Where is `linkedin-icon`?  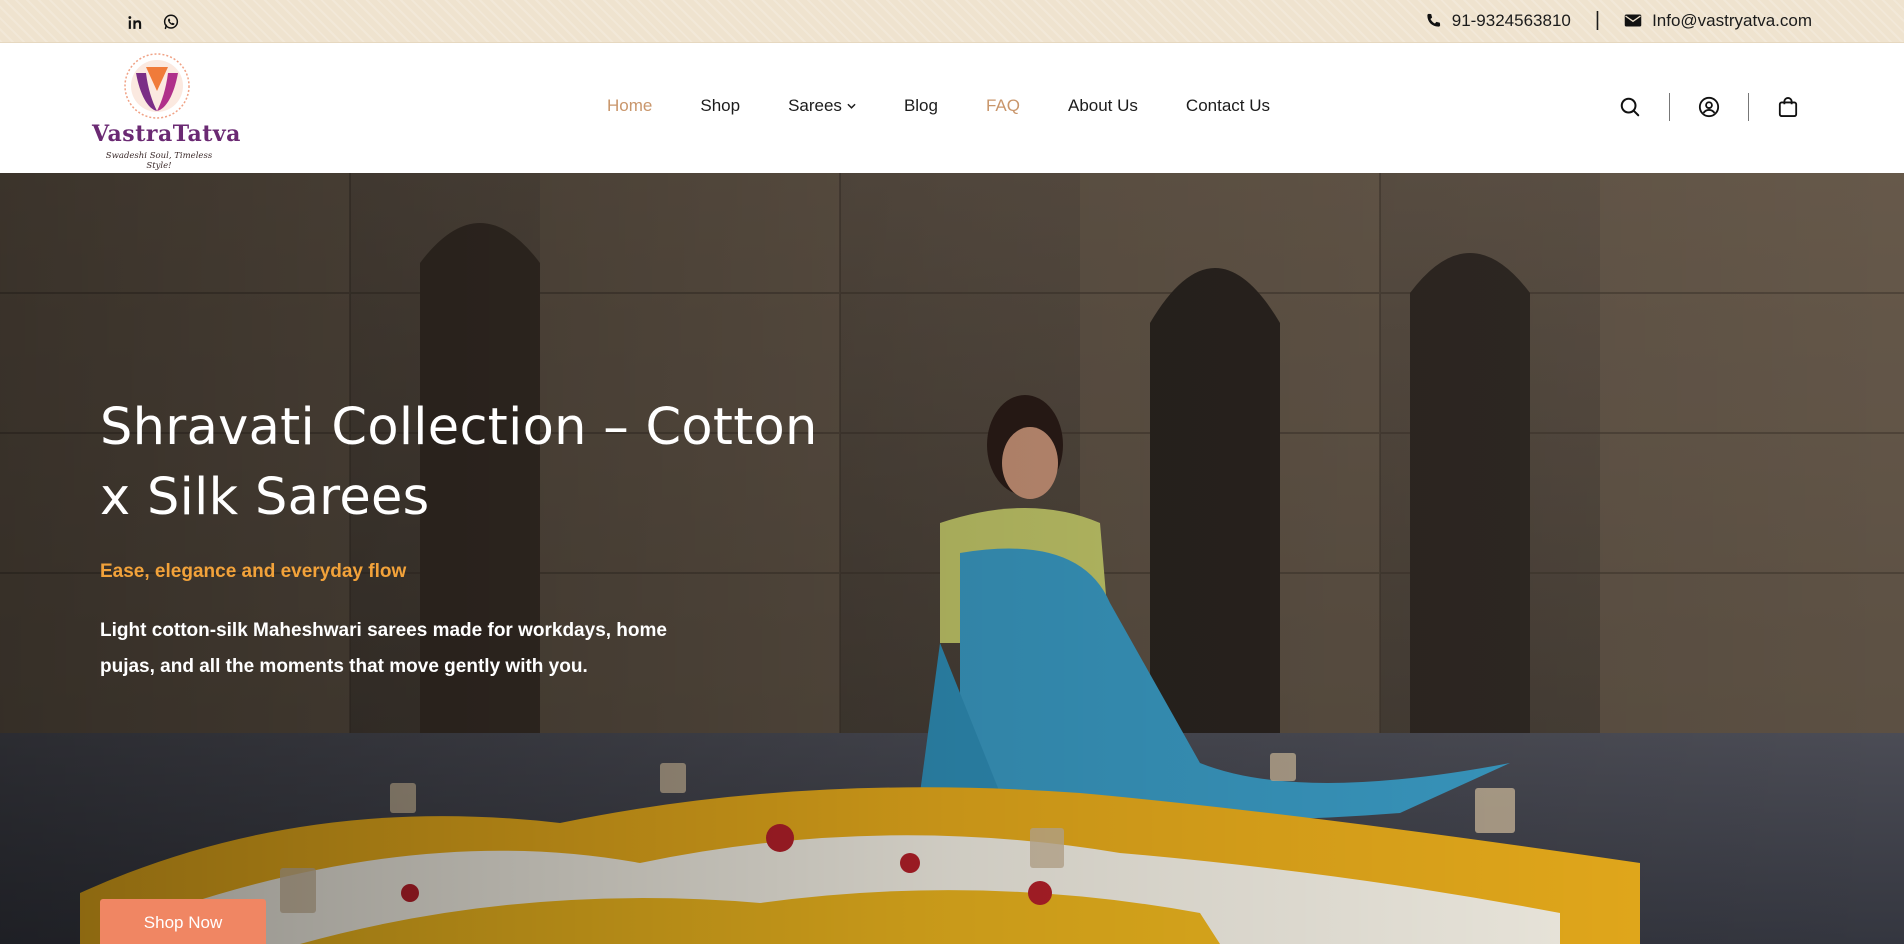 linkedin-icon is located at coordinates (135, 22).